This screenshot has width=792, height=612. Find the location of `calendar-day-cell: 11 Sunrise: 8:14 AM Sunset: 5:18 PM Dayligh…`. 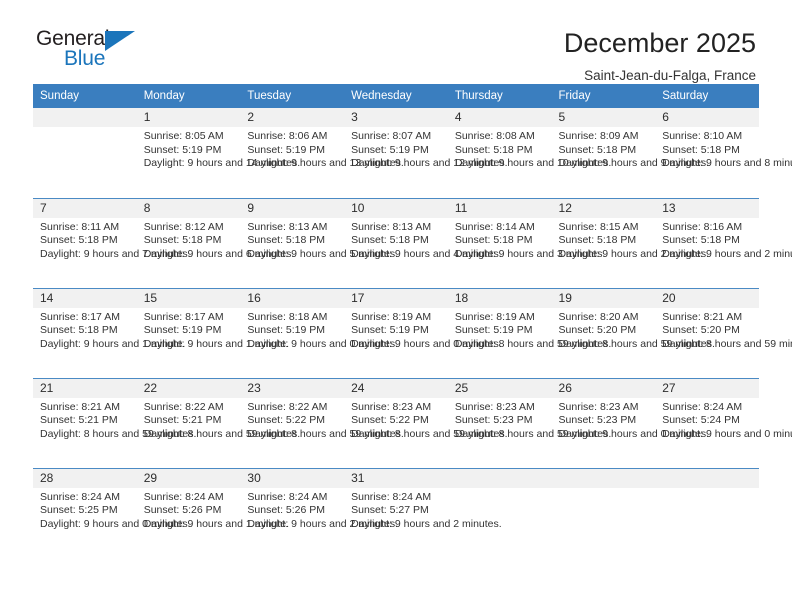

calendar-day-cell: 11 Sunrise: 8:14 AM Sunset: 5:18 PM Dayligh… is located at coordinates (526, 242).